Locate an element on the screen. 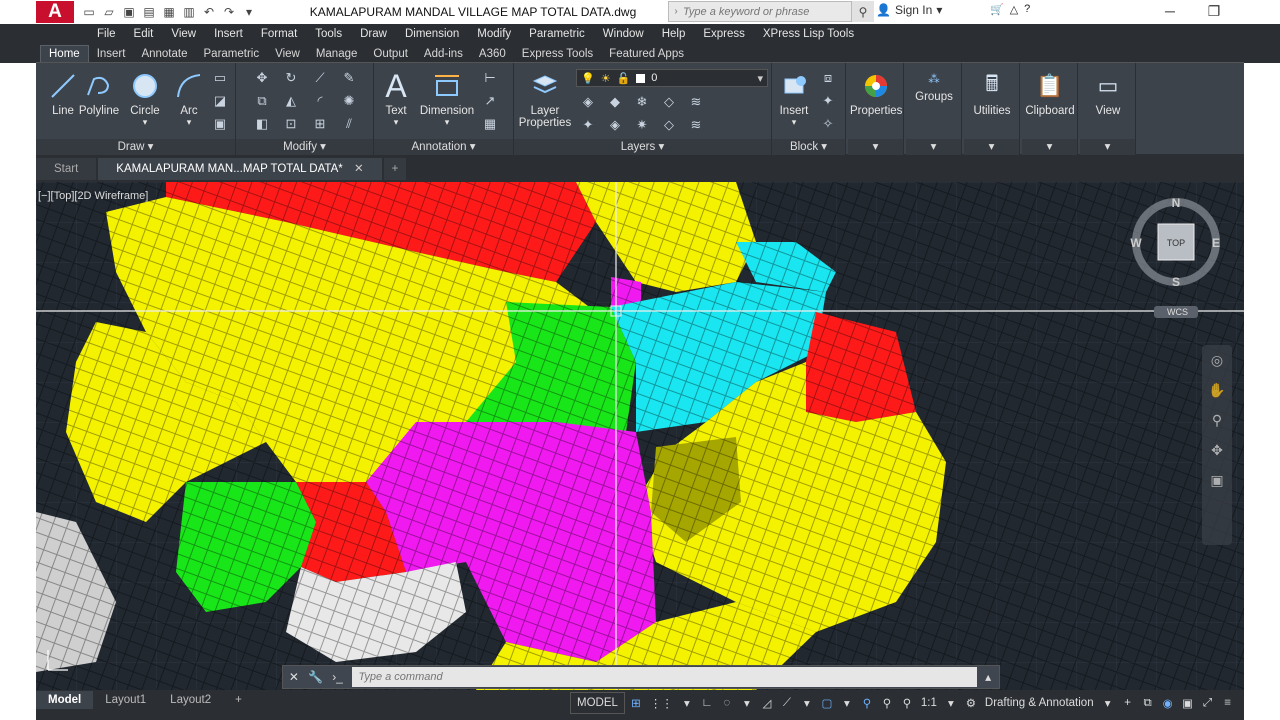 The width and height of the screenshot is (1280, 720). rectangle-icon: ▭ is located at coordinates (220, 78).